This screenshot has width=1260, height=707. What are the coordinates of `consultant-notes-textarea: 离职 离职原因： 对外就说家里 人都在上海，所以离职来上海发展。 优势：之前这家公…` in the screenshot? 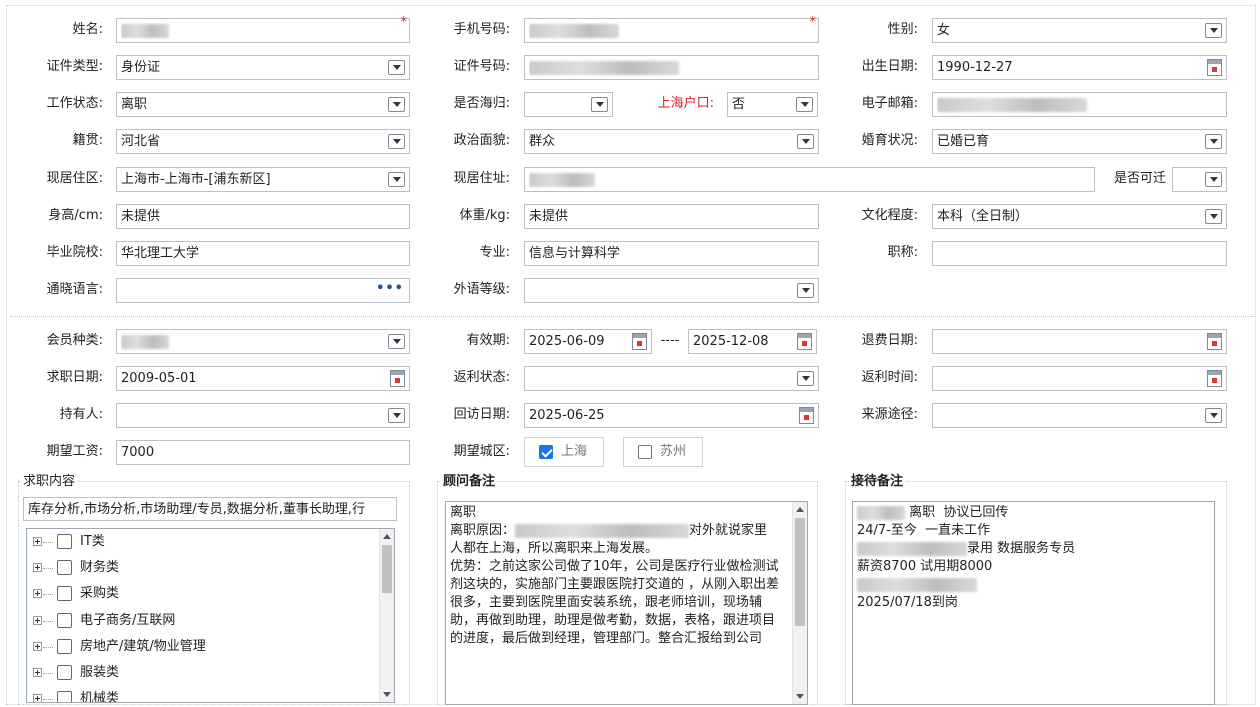 It's located at (626, 603).